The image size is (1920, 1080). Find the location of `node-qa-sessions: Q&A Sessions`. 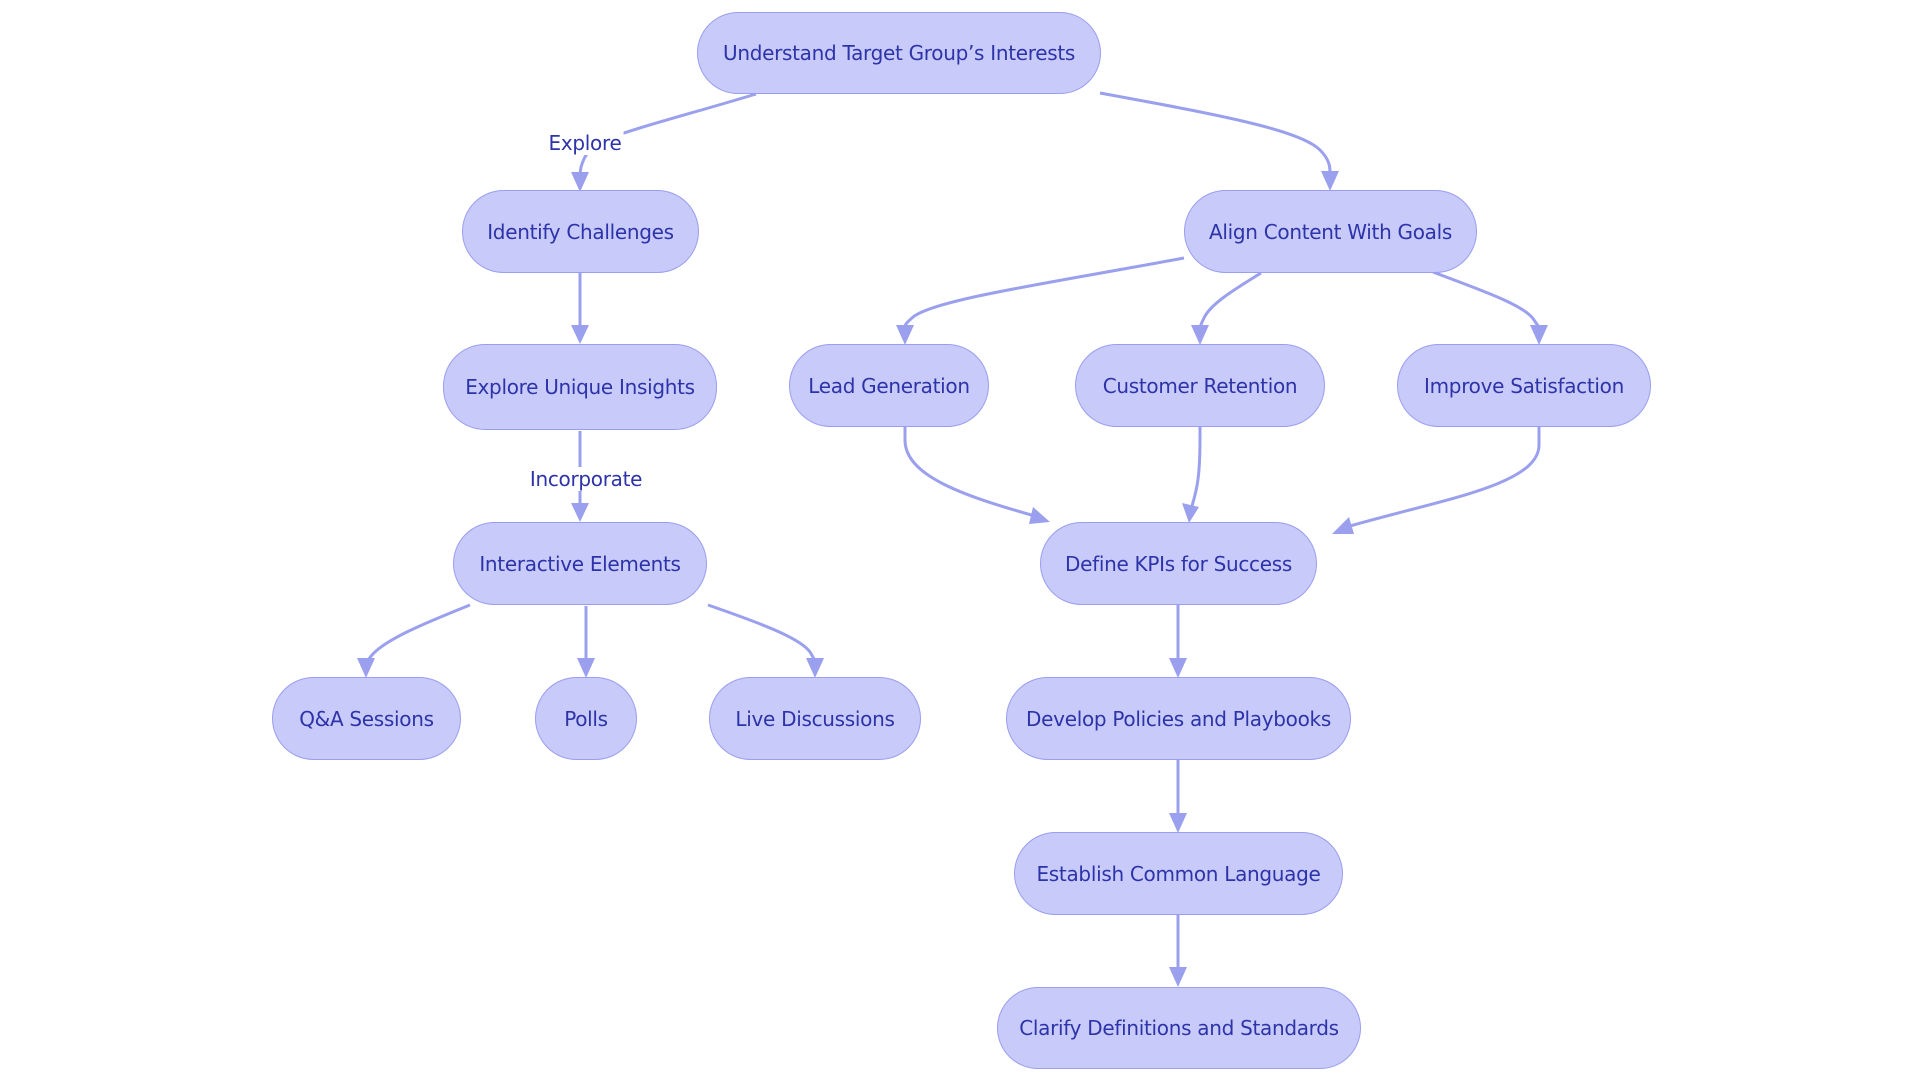

node-qa-sessions: Q&A Sessions is located at coordinates (366, 718).